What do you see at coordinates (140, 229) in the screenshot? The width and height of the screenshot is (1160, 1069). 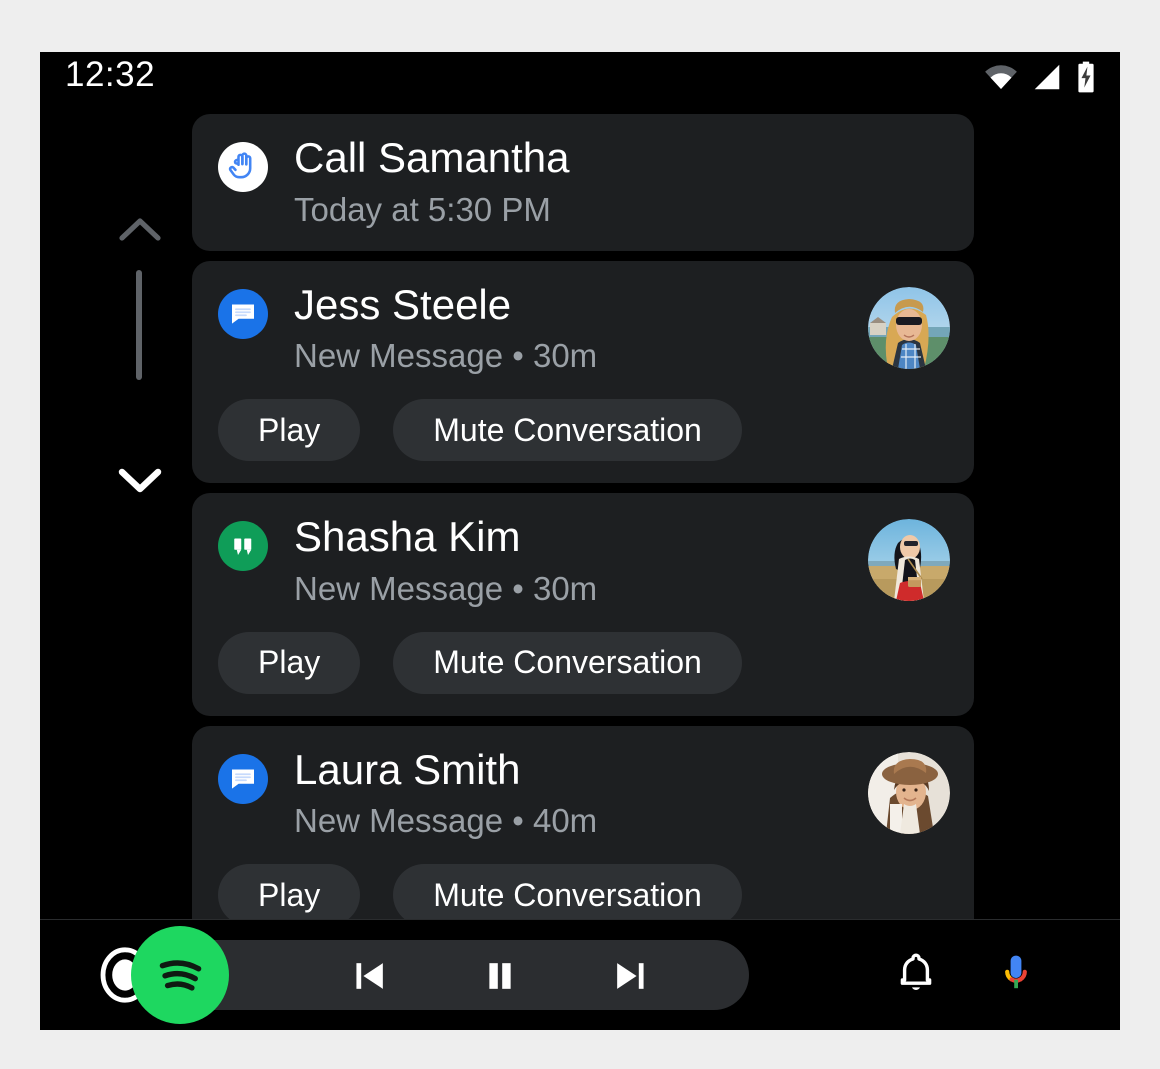 I see `scroll-up-chevron-icon` at bounding box center [140, 229].